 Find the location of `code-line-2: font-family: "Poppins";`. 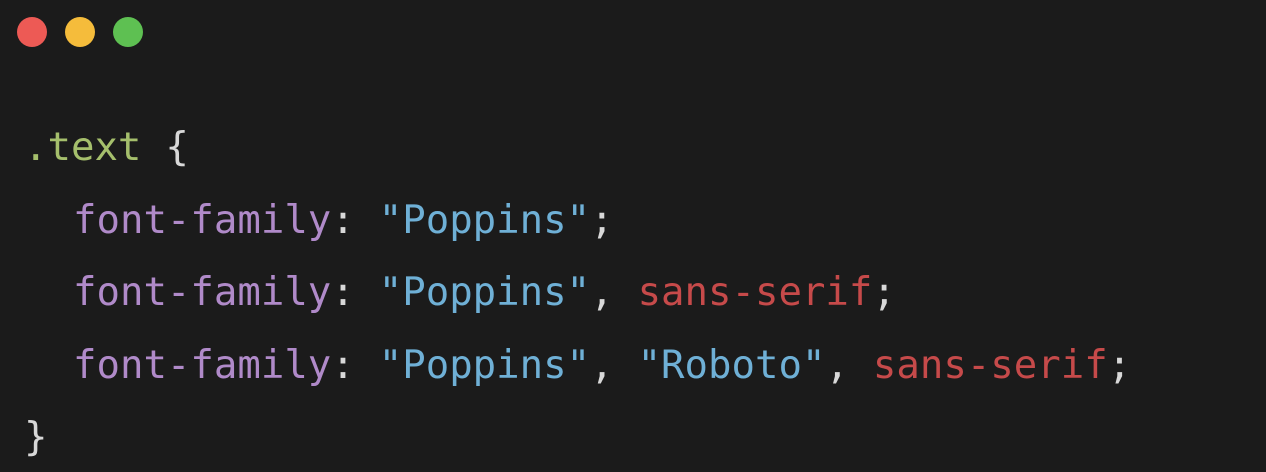

code-line-2: font-family: "Poppins"; is located at coordinates (577, 221).